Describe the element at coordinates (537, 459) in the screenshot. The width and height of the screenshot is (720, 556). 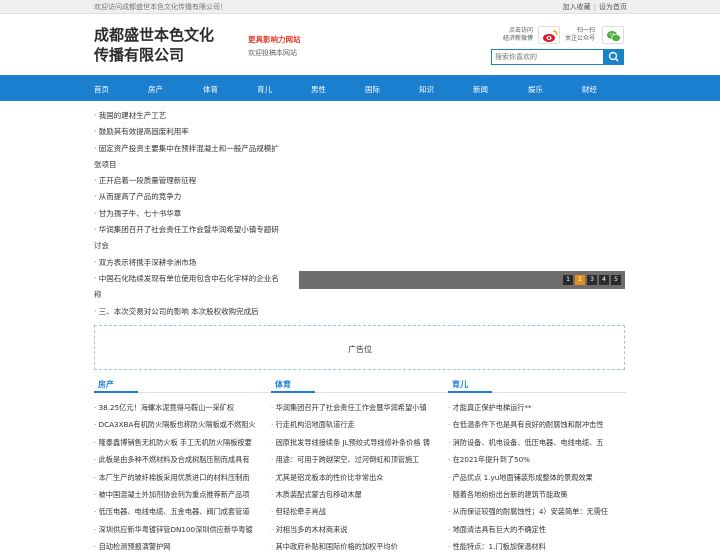
I see `list-item: 在2021年提升到了50%` at that location.